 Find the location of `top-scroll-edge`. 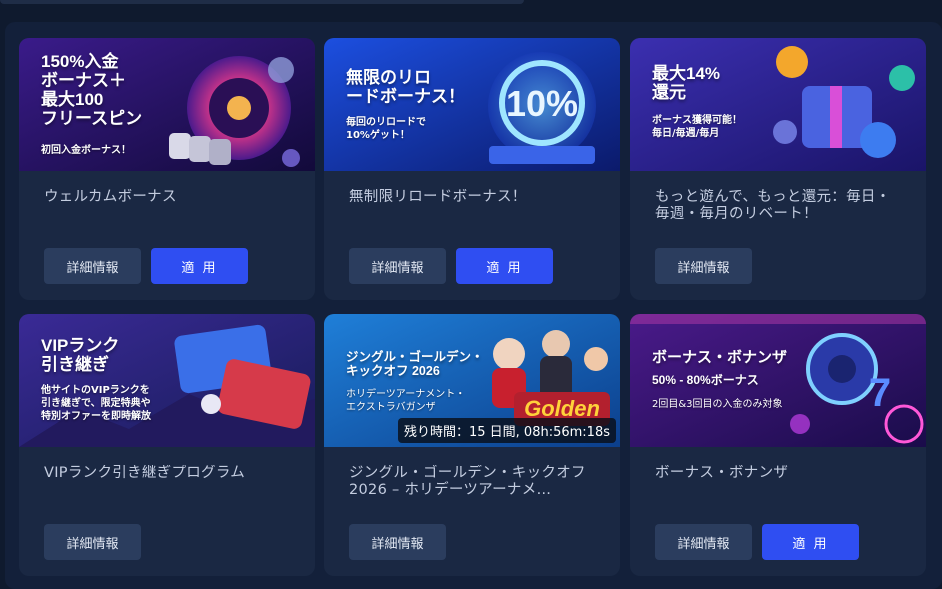

top-scroll-edge is located at coordinates (262, 2).